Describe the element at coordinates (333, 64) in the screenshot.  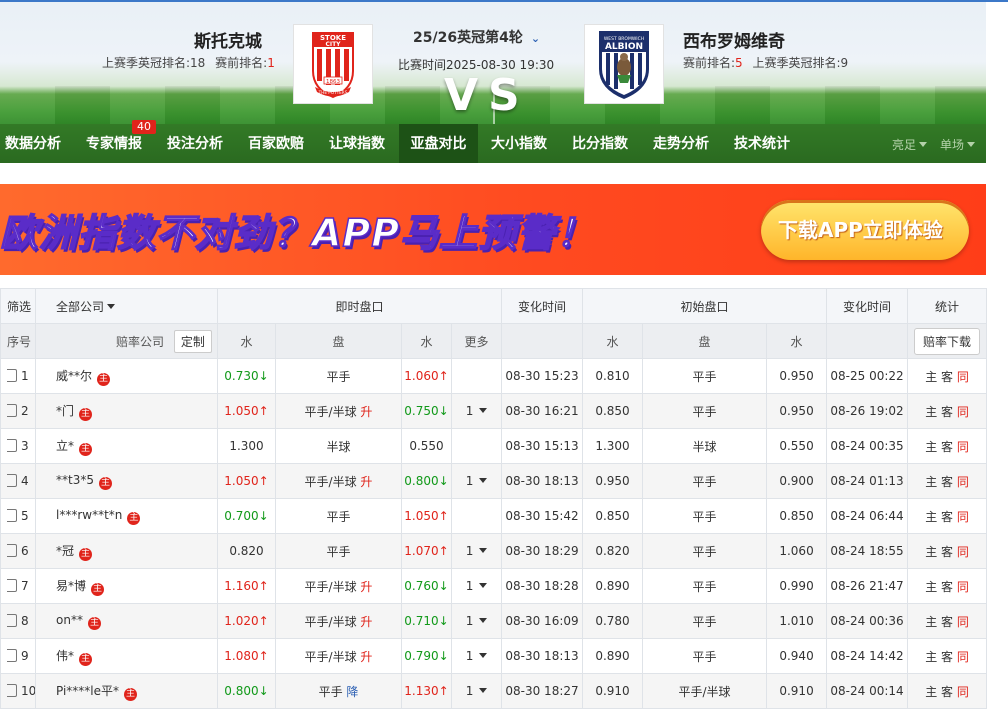
I see `home-team-logo: STOKE CITY 1863 THE POTTERS` at that location.